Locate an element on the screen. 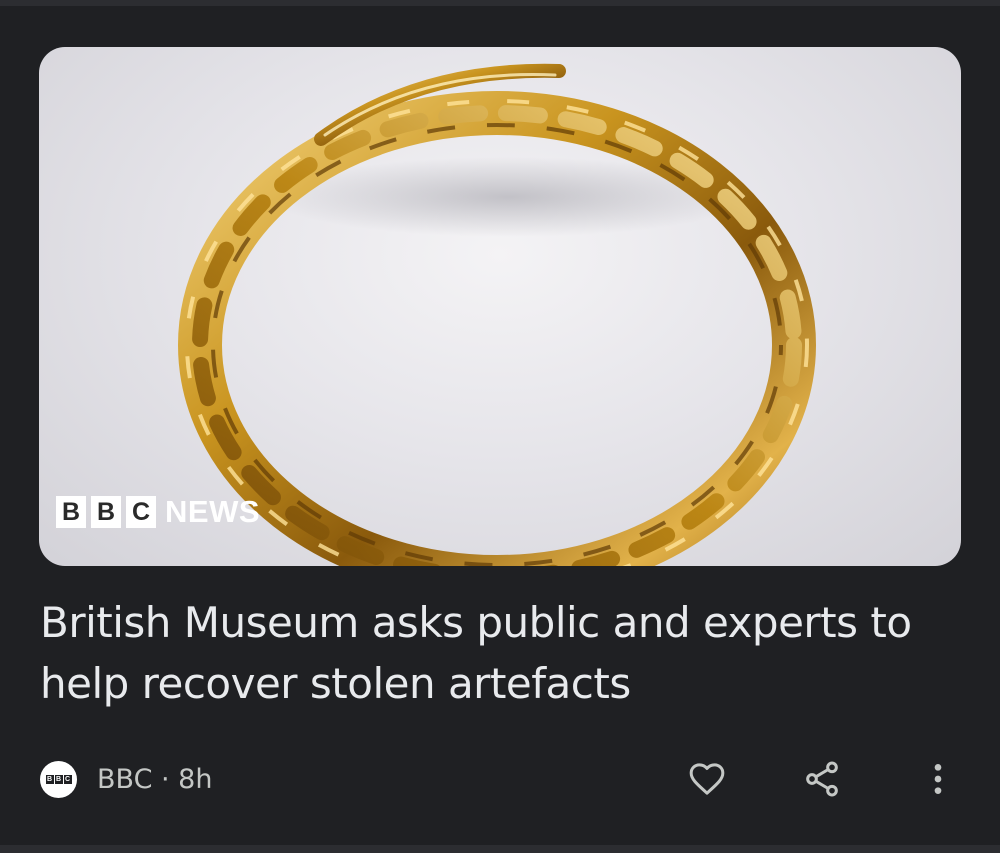 The width and height of the screenshot is (1000, 853). bottom-divider is located at coordinates (500, 849).